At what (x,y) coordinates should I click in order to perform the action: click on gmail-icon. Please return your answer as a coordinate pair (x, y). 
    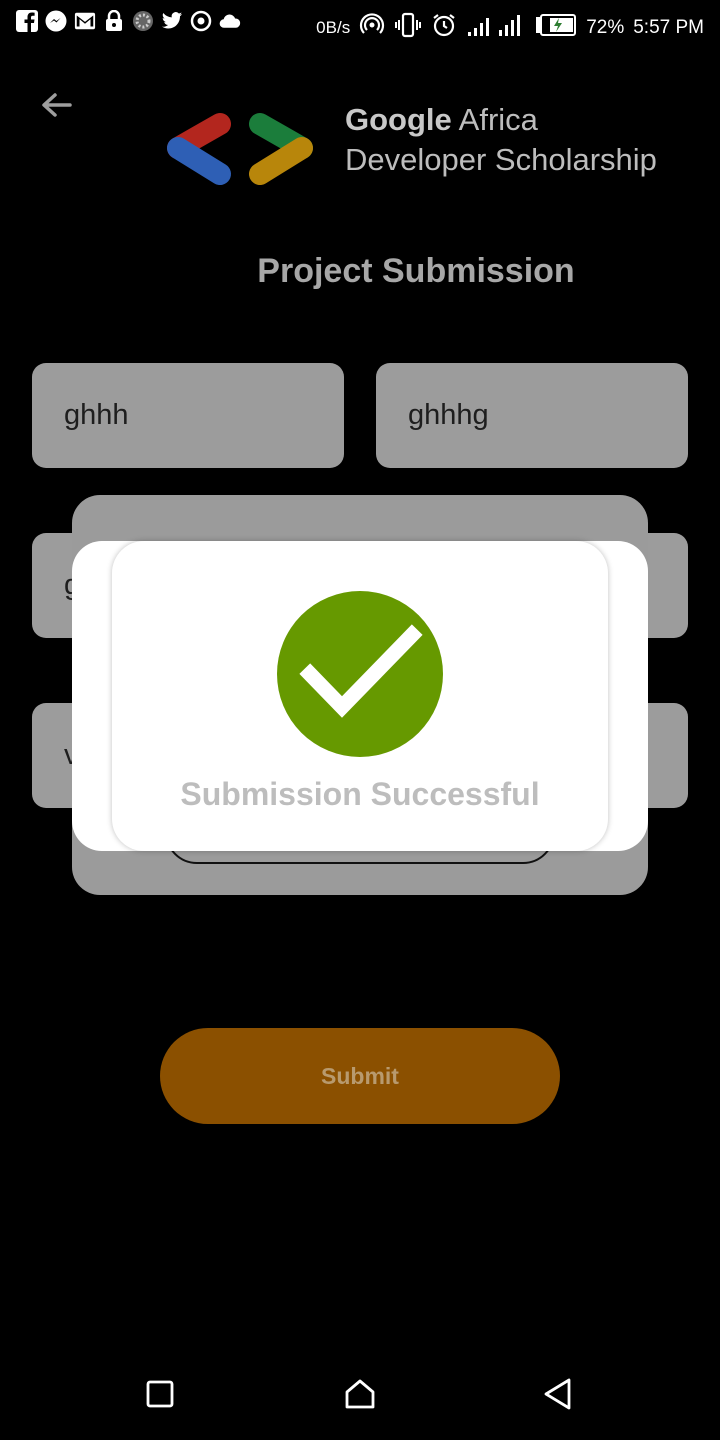
    Looking at the image, I should click on (85, 21).